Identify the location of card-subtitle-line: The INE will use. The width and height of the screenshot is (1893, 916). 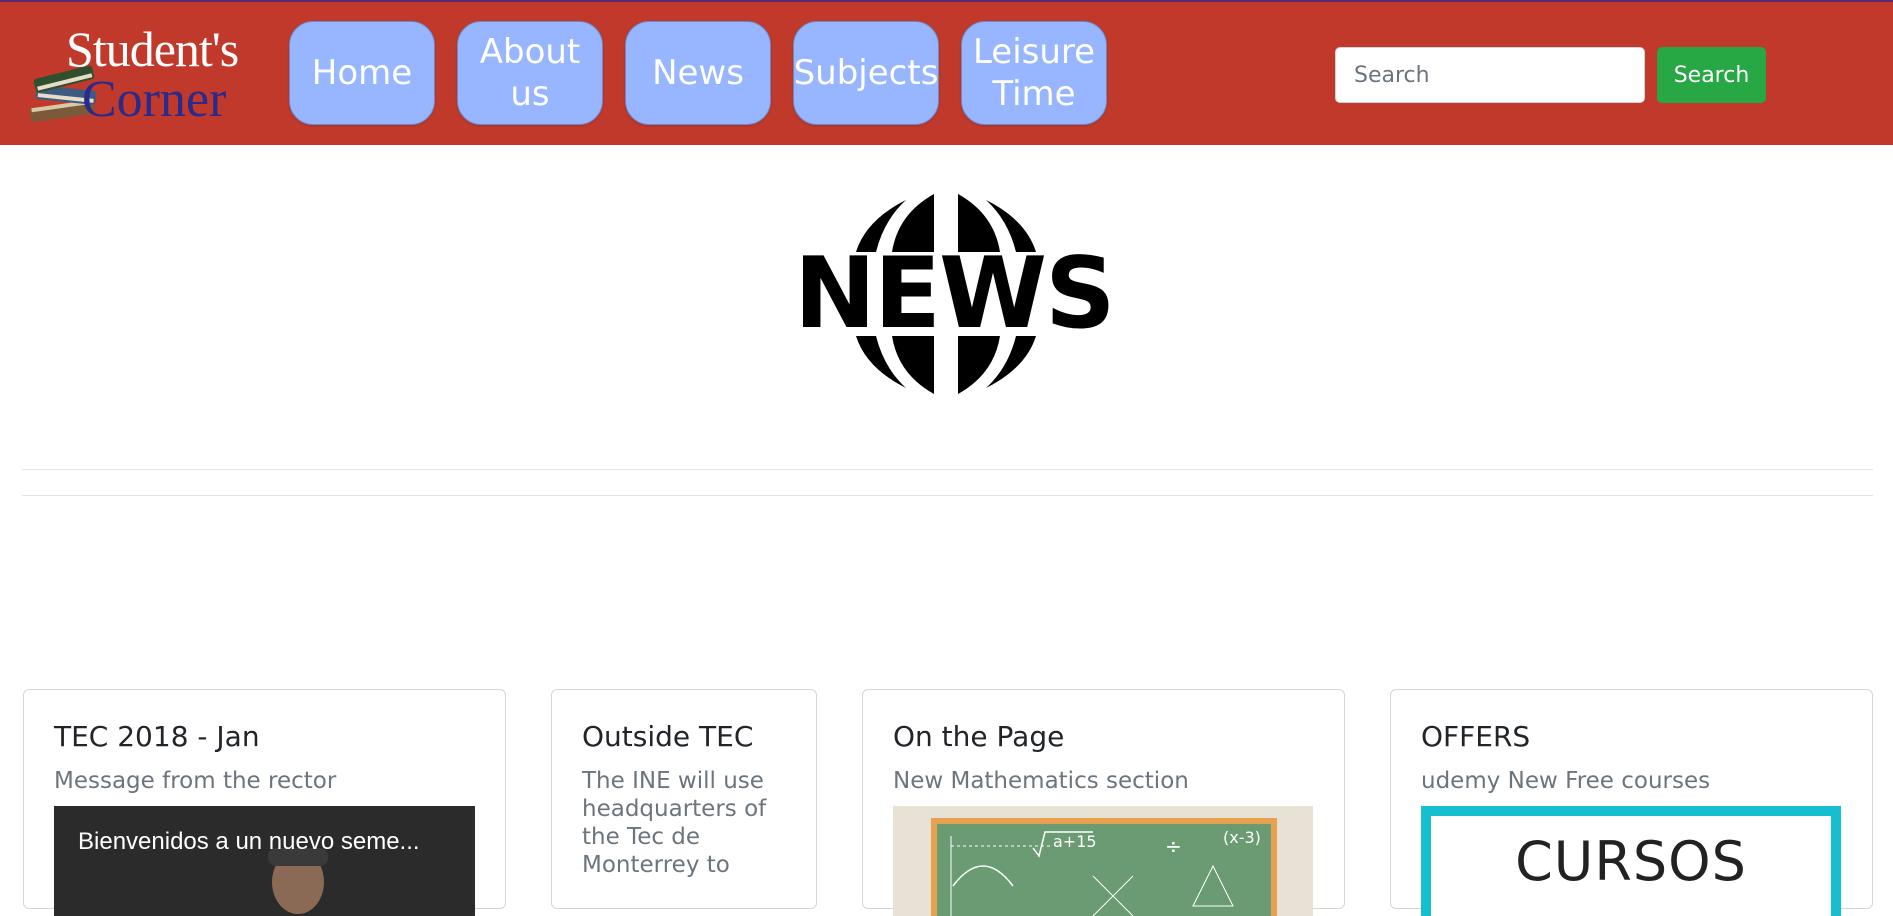
(673, 781).